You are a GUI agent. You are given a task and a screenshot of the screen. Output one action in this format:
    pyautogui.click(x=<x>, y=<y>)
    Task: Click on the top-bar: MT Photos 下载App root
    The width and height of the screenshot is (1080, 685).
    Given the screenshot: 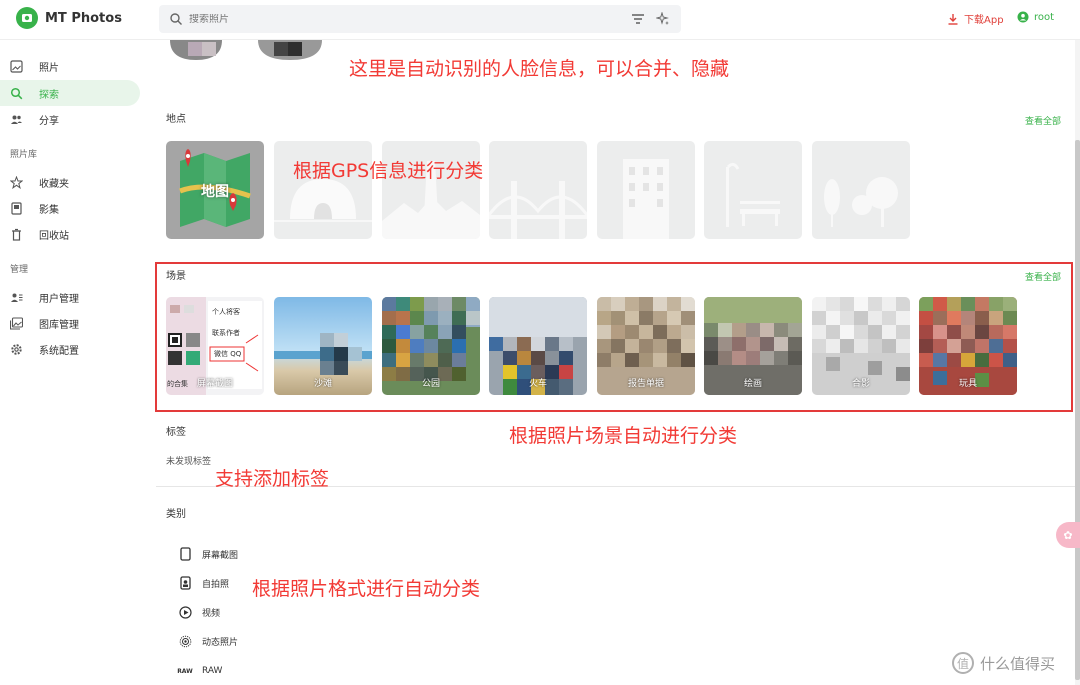 What is the action you would take?
    pyautogui.click(x=540, y=20)
    